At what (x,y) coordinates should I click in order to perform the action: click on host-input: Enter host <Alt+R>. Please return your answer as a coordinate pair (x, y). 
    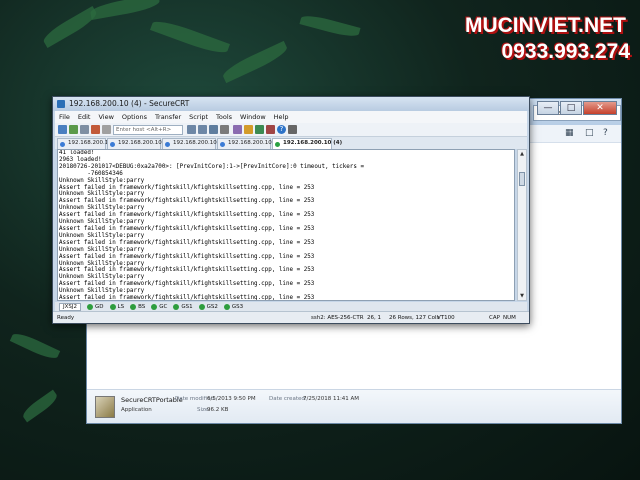
    Looking at the image, I should click on (148, 130).